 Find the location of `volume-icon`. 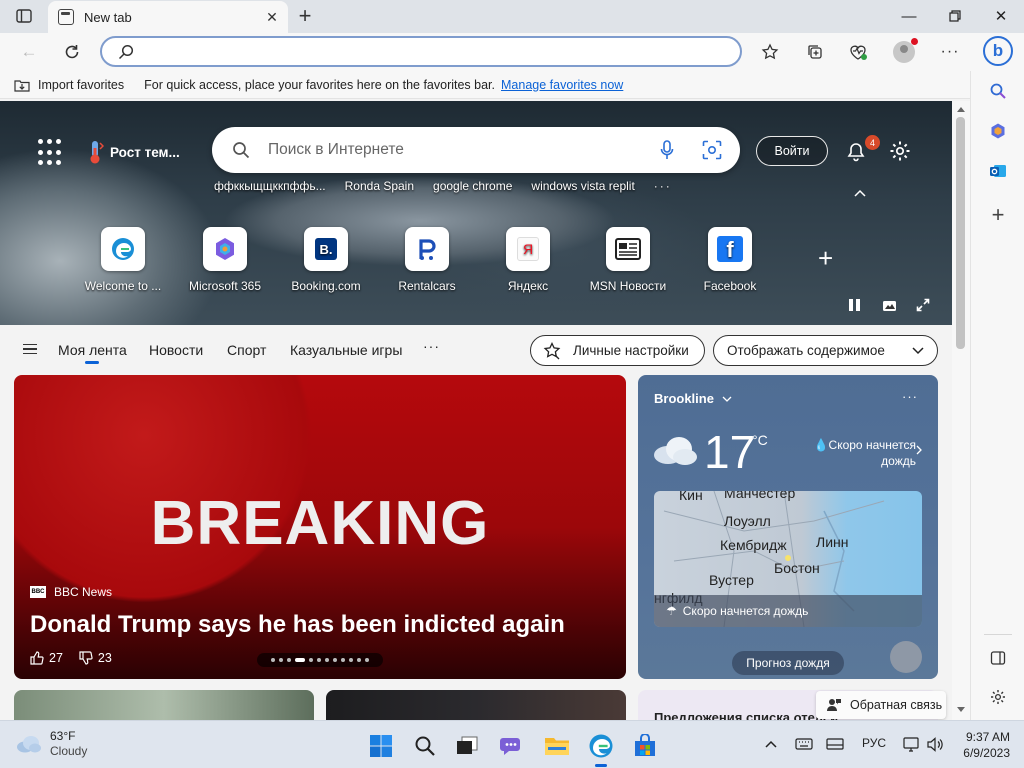

volume-icon is located at coordinates (935, 744).